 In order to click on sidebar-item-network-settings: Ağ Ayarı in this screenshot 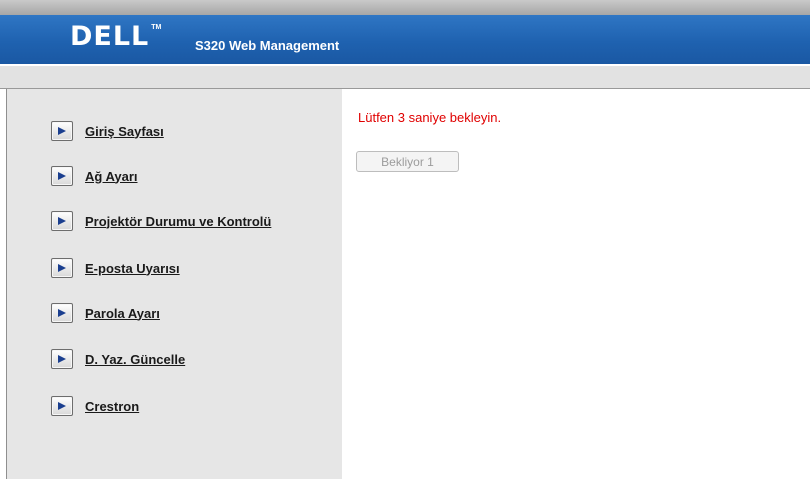, I will do `click(94, 176)`.